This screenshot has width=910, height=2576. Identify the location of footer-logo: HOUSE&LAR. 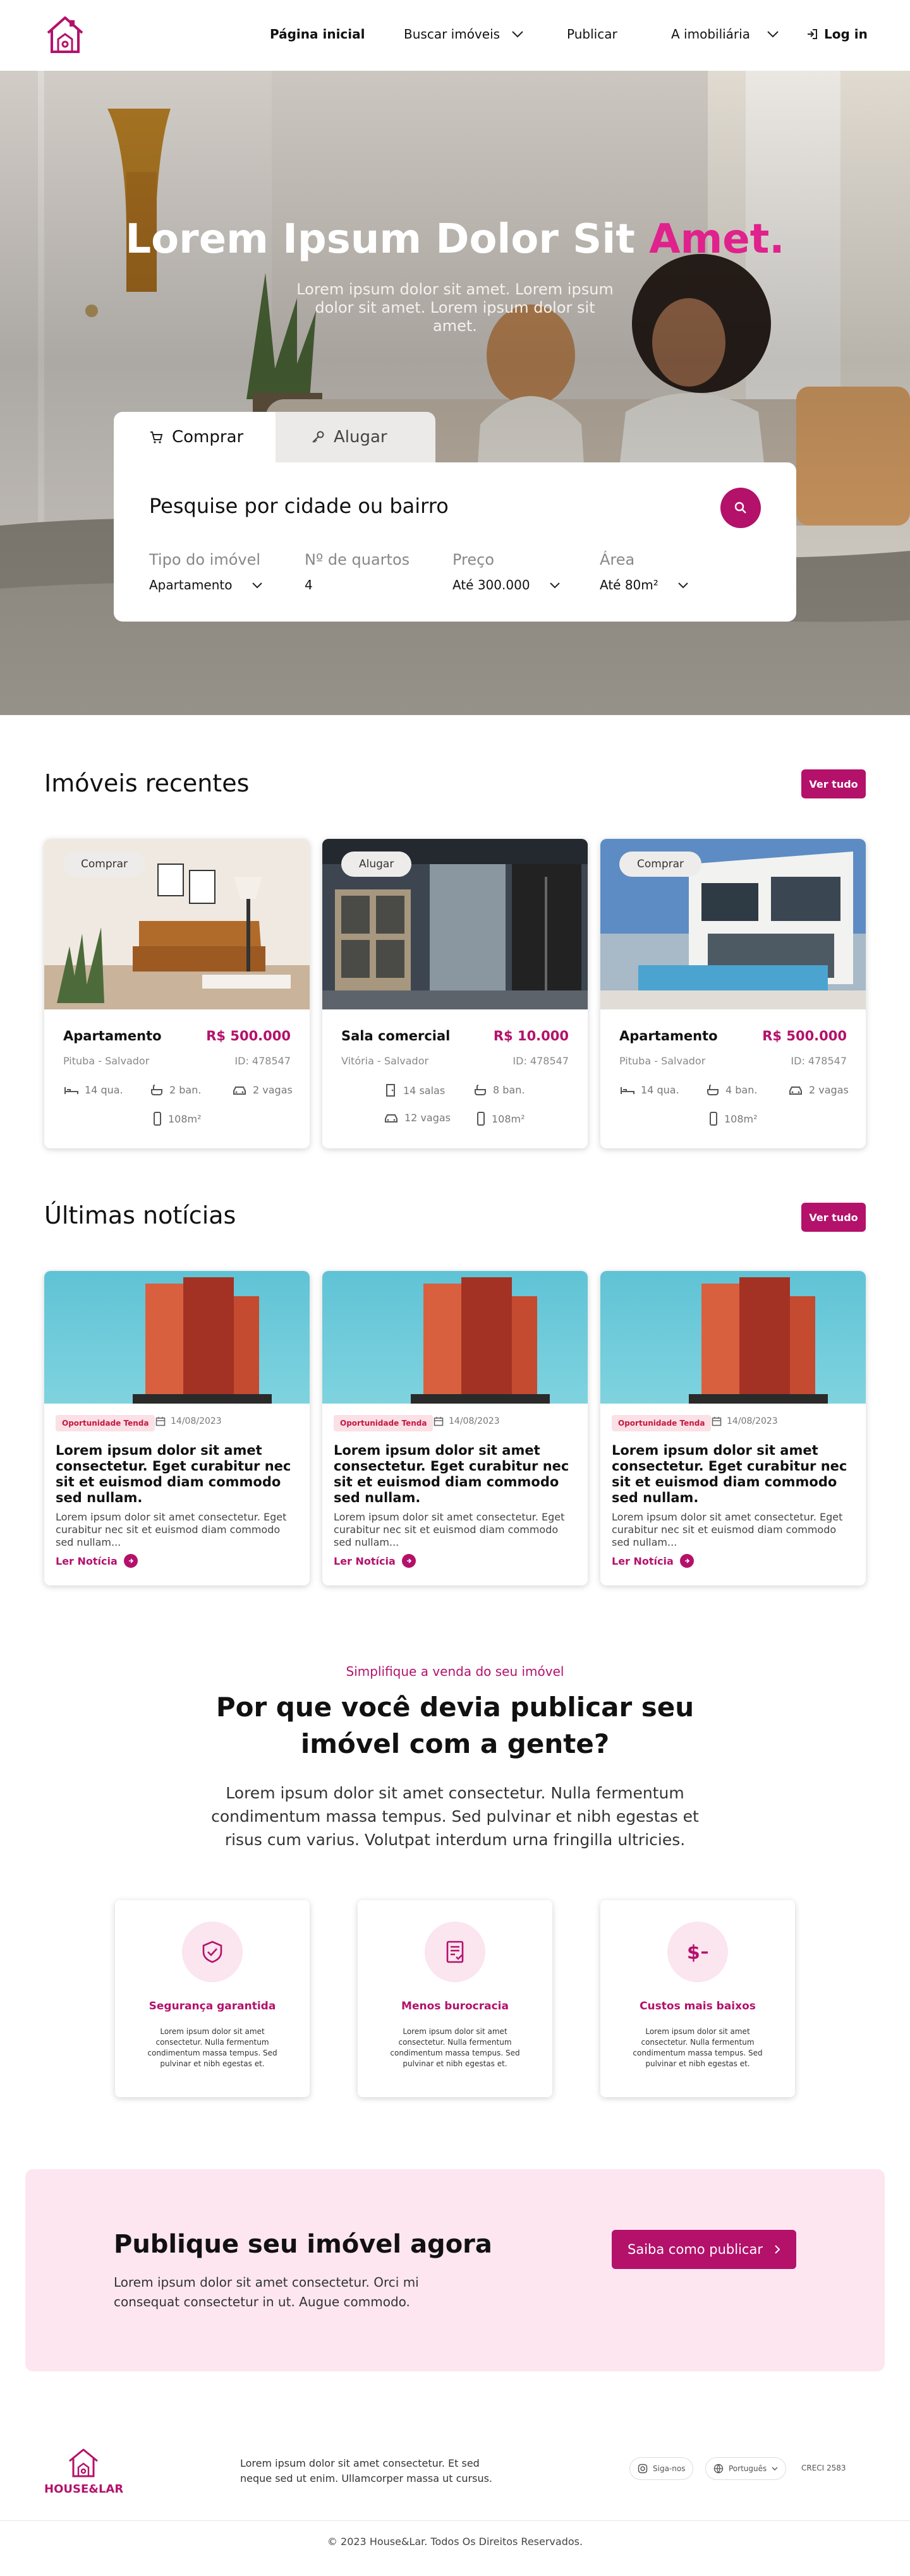
(83, 2471).